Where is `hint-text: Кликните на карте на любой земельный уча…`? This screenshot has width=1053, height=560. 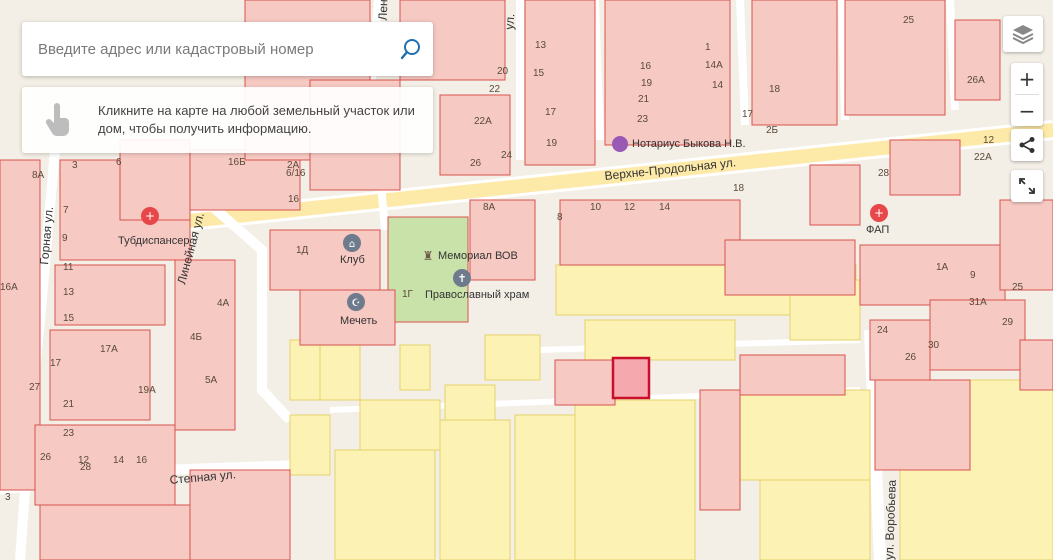
hint-text: Кликните на карте на любой земельный уча… is located at coordinates (256, 119).